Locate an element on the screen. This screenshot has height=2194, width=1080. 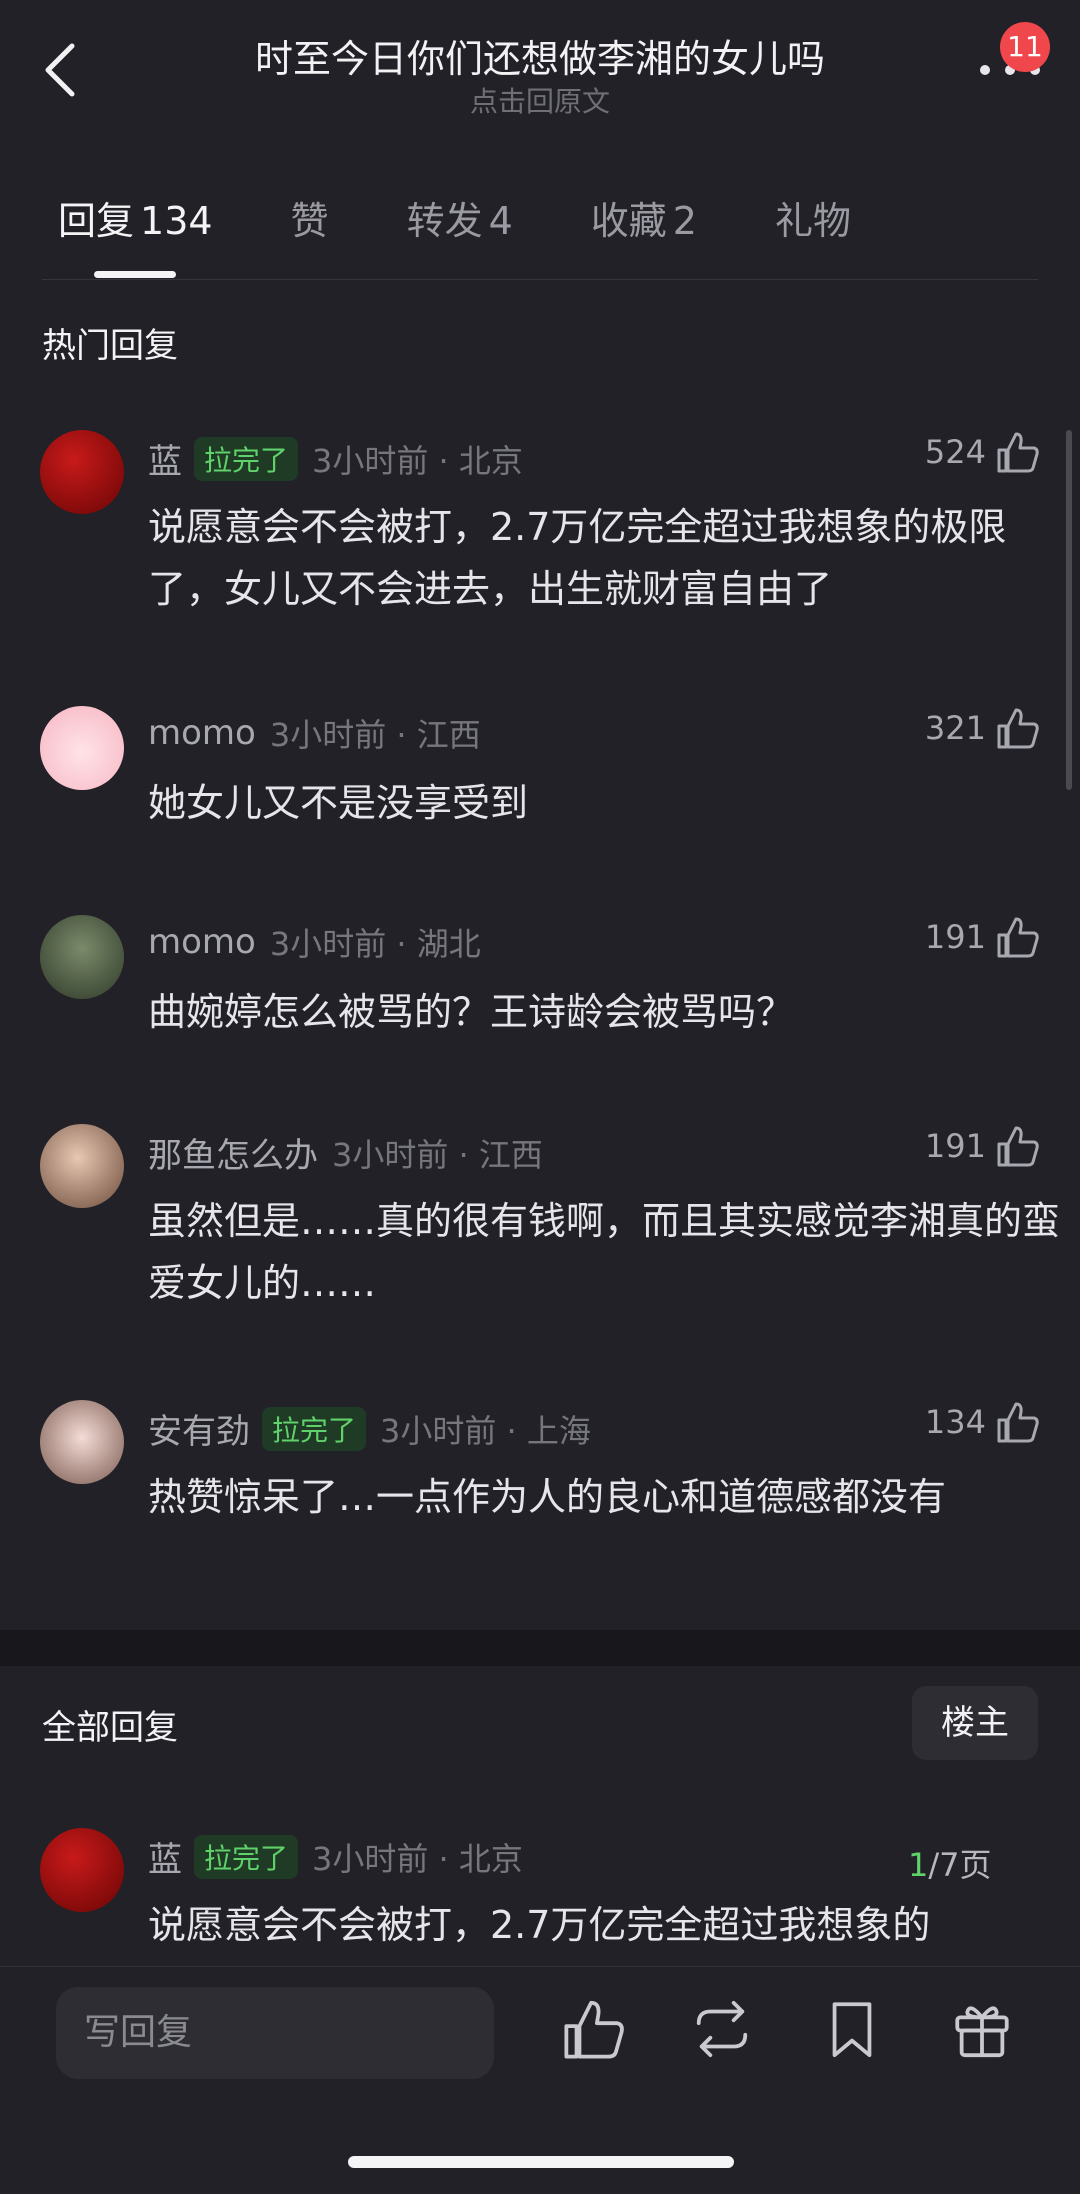
tab-likes: 赞 is located at coordinates (310, 217).